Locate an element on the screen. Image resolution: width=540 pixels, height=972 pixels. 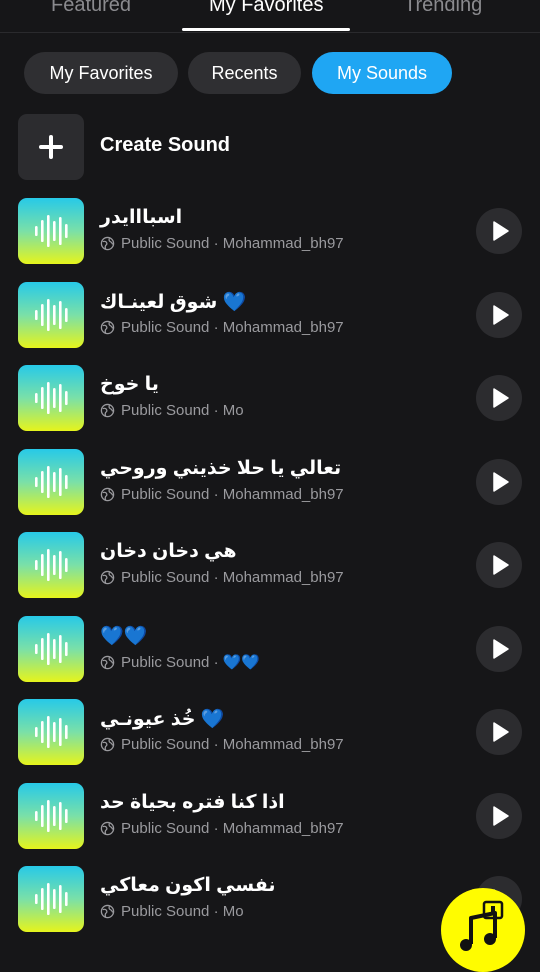
tab-trending: Trending is located at coordinates (443, 10).